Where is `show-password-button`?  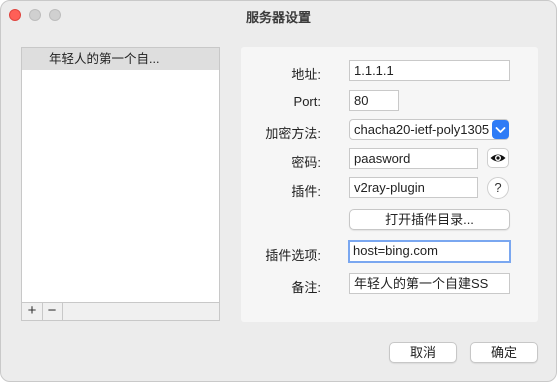
show-password-button is located at coordinates (498, 158).